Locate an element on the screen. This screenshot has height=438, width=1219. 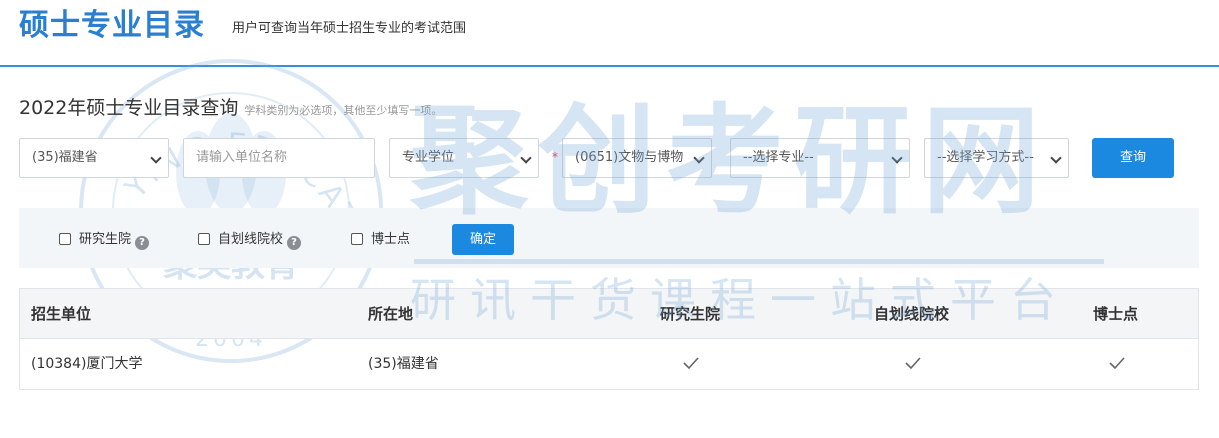
self-line-label: 自划线院校 is located at coordinates (251, 239).